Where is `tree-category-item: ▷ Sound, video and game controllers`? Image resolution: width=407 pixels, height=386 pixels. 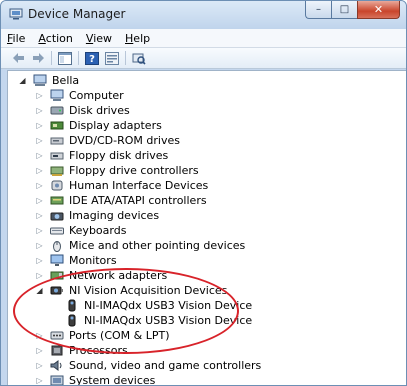 tree-category-item: ▷ Sound, video and game controllers is located at coordinates (148, 365).